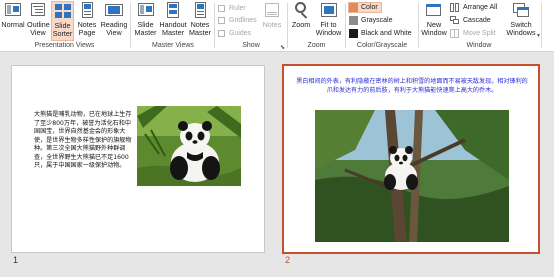  I want to click on notes-master-button: Notes Master, so click(200, 21).